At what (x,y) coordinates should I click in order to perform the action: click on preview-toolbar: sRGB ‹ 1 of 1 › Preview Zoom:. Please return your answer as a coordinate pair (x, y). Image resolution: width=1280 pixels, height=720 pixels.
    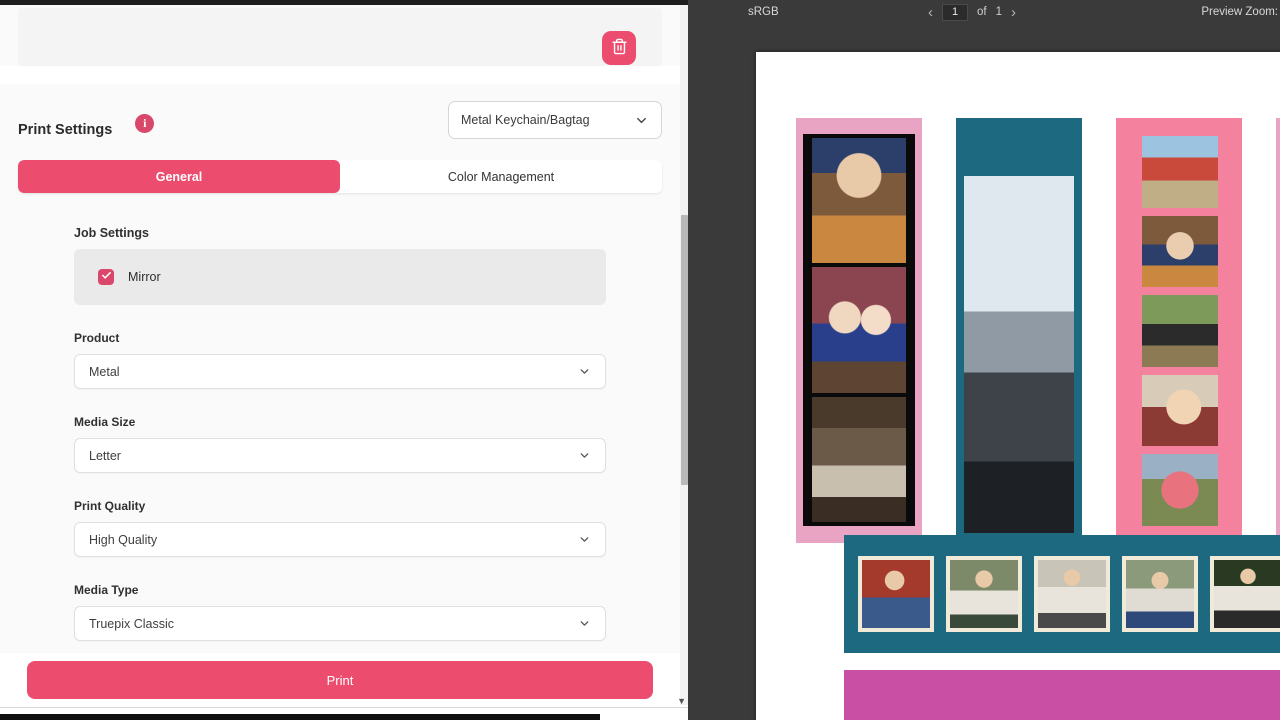
    Looking at the image, I should click on (984, 12).